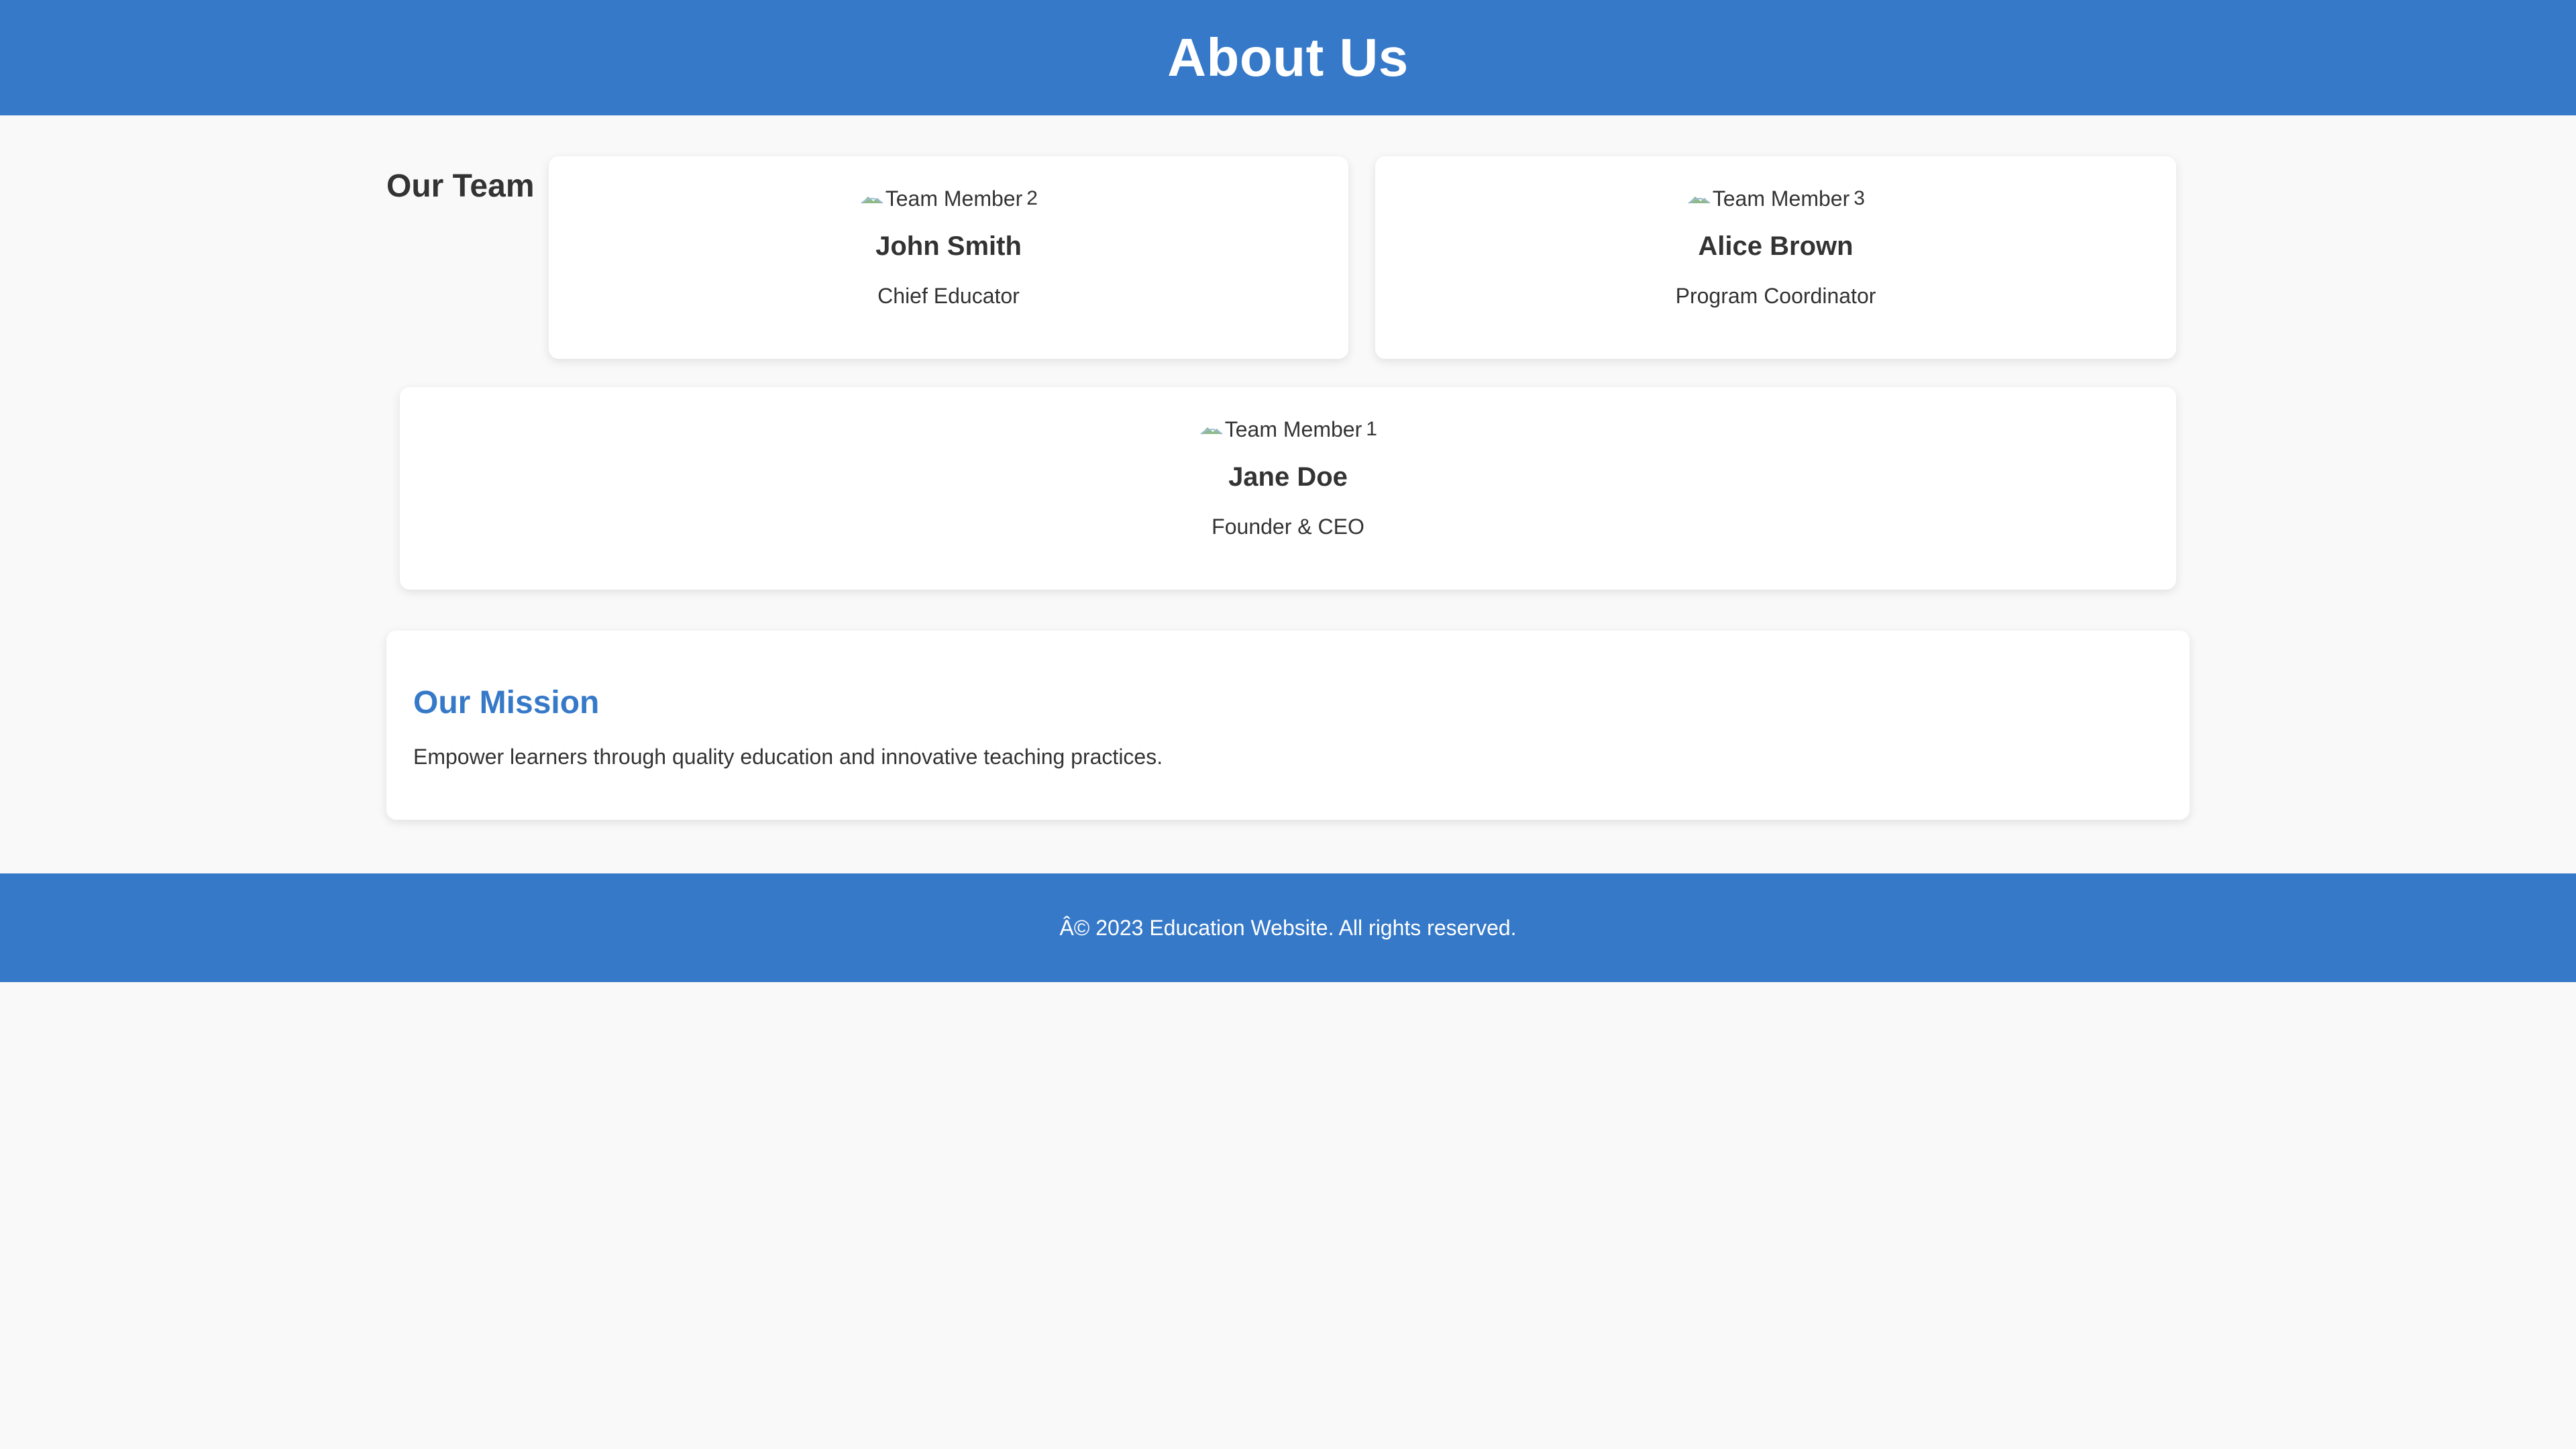 Image resolution: width=2576 pixels, height=1449 pixels. I want to click on team-member-photo-alt-tail: 2, so click(1032, 199).